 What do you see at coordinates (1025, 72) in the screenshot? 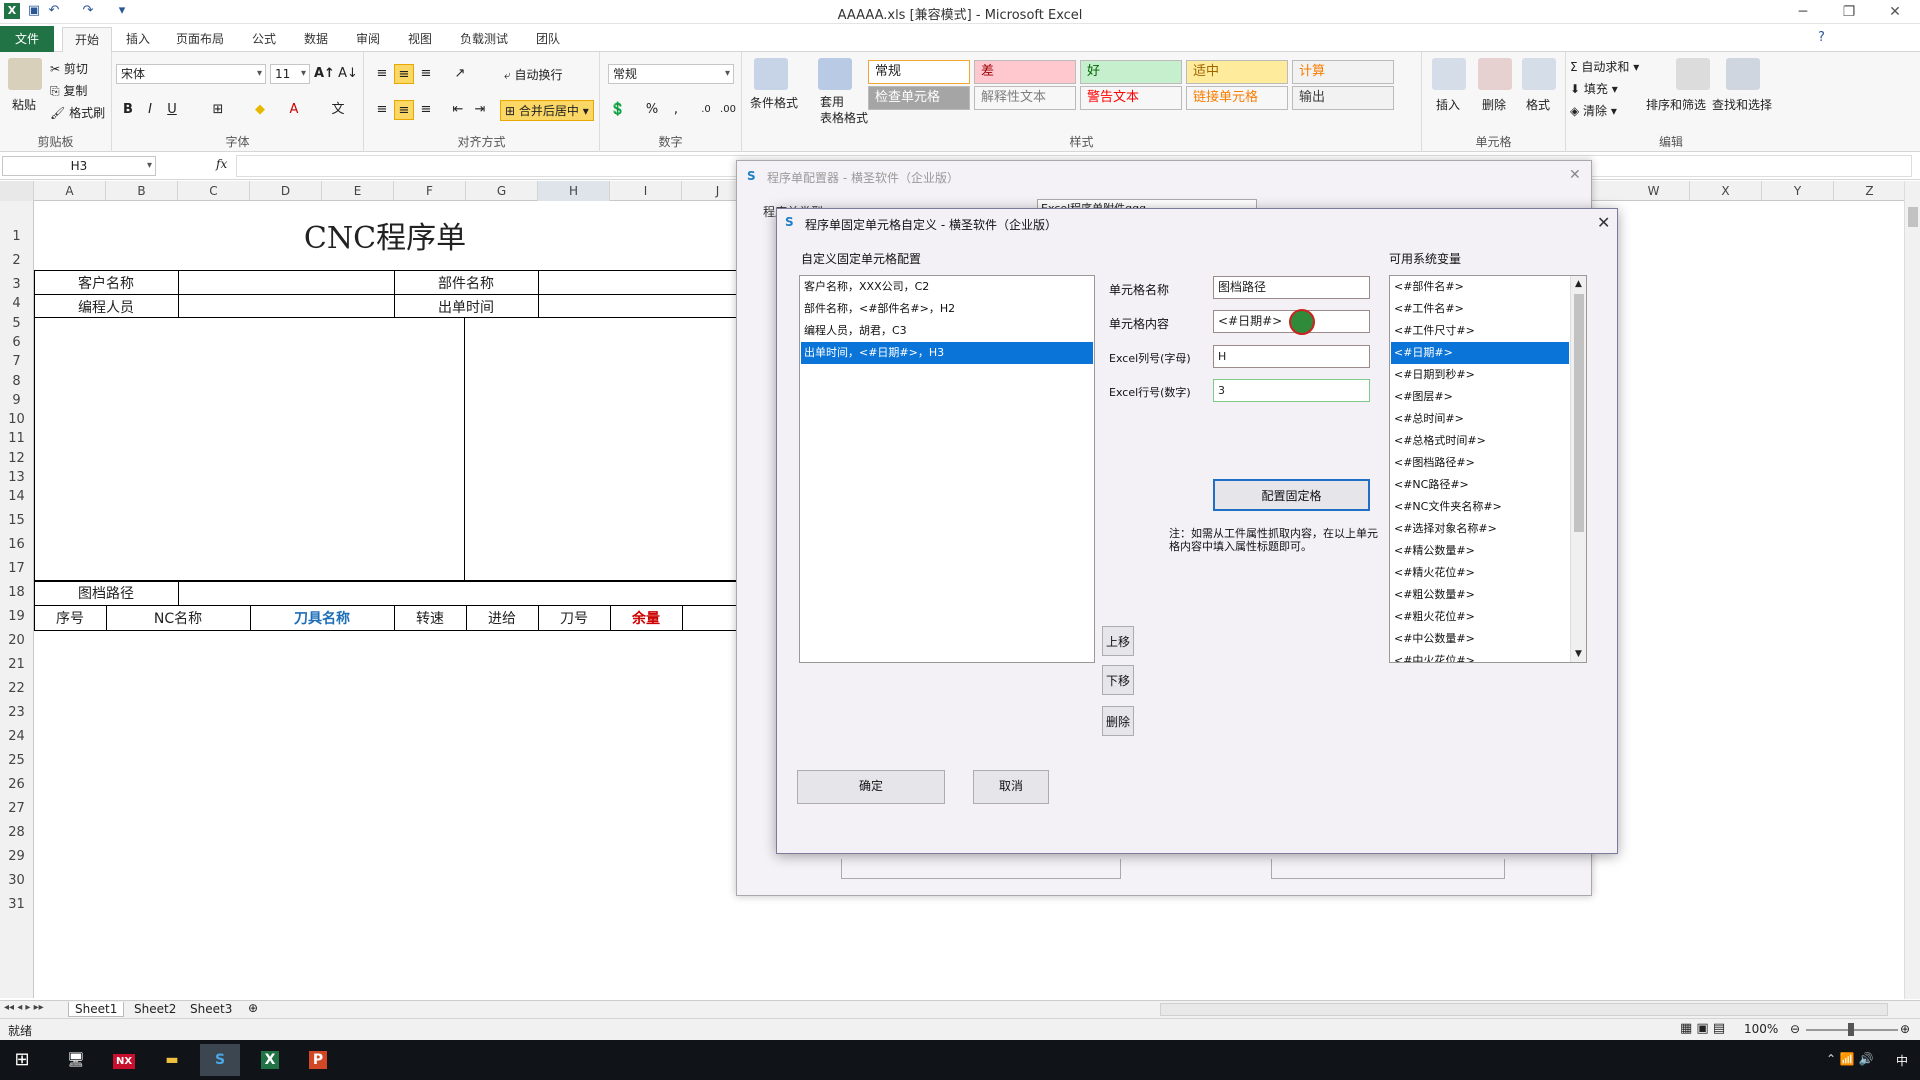
I see `style-1: 差` at bounding box center [1025, 72].